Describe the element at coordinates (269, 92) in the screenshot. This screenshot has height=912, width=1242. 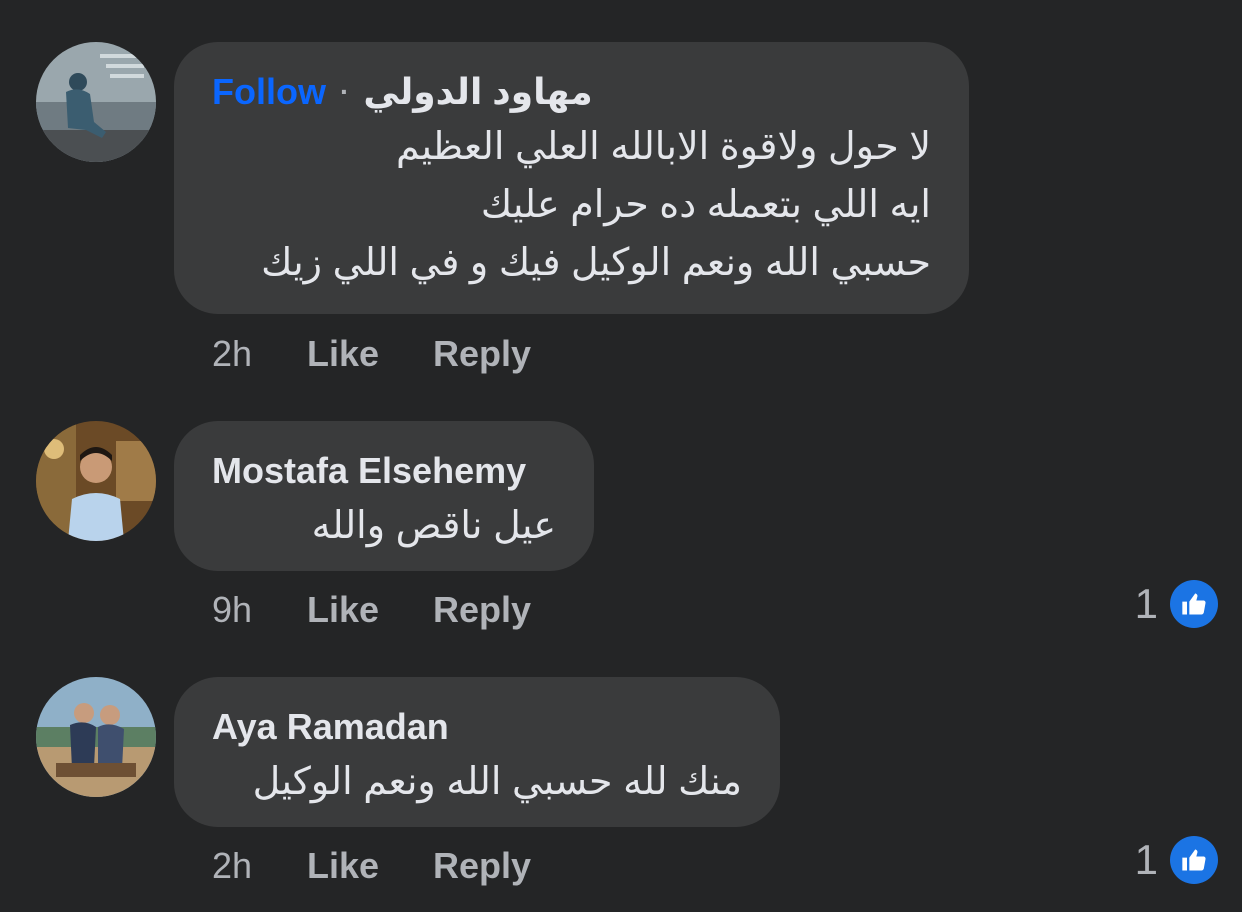
I see `follow-link: Follow` at that location.